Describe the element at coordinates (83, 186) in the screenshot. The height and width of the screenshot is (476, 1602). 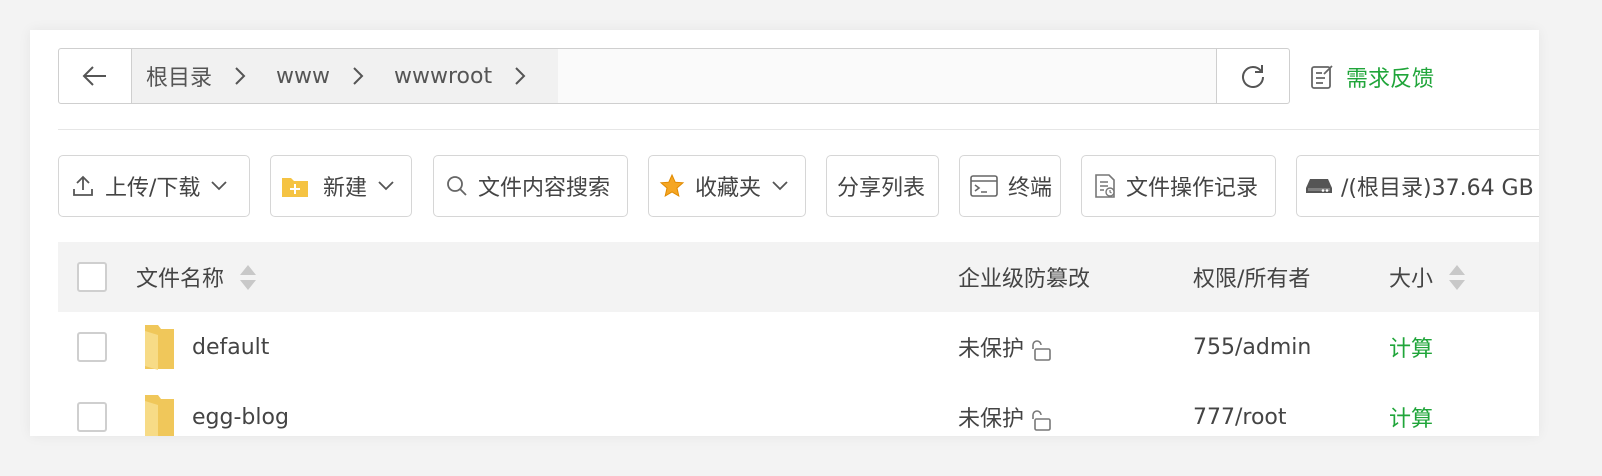
I see `upload-icon` at that location.